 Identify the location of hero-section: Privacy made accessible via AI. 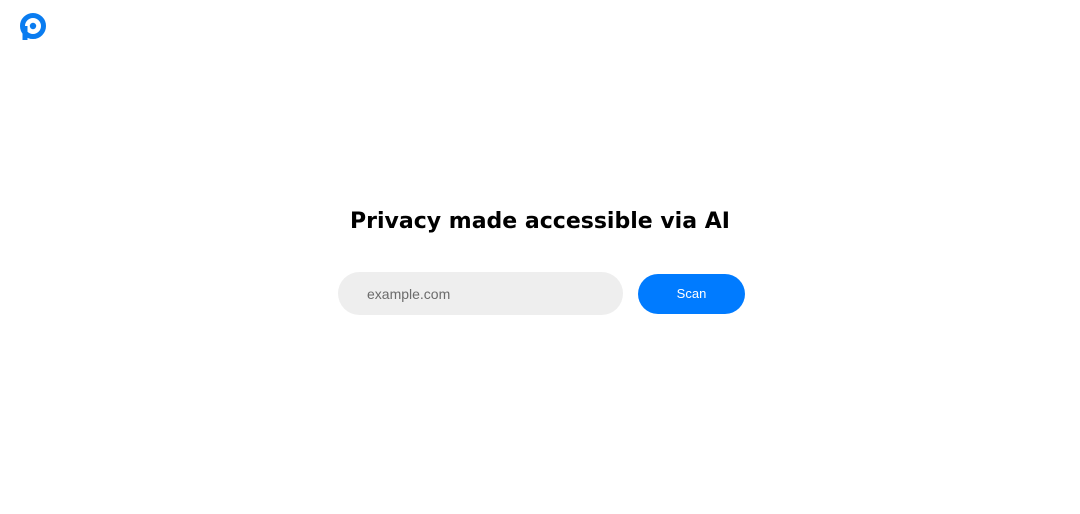
(540, 222).